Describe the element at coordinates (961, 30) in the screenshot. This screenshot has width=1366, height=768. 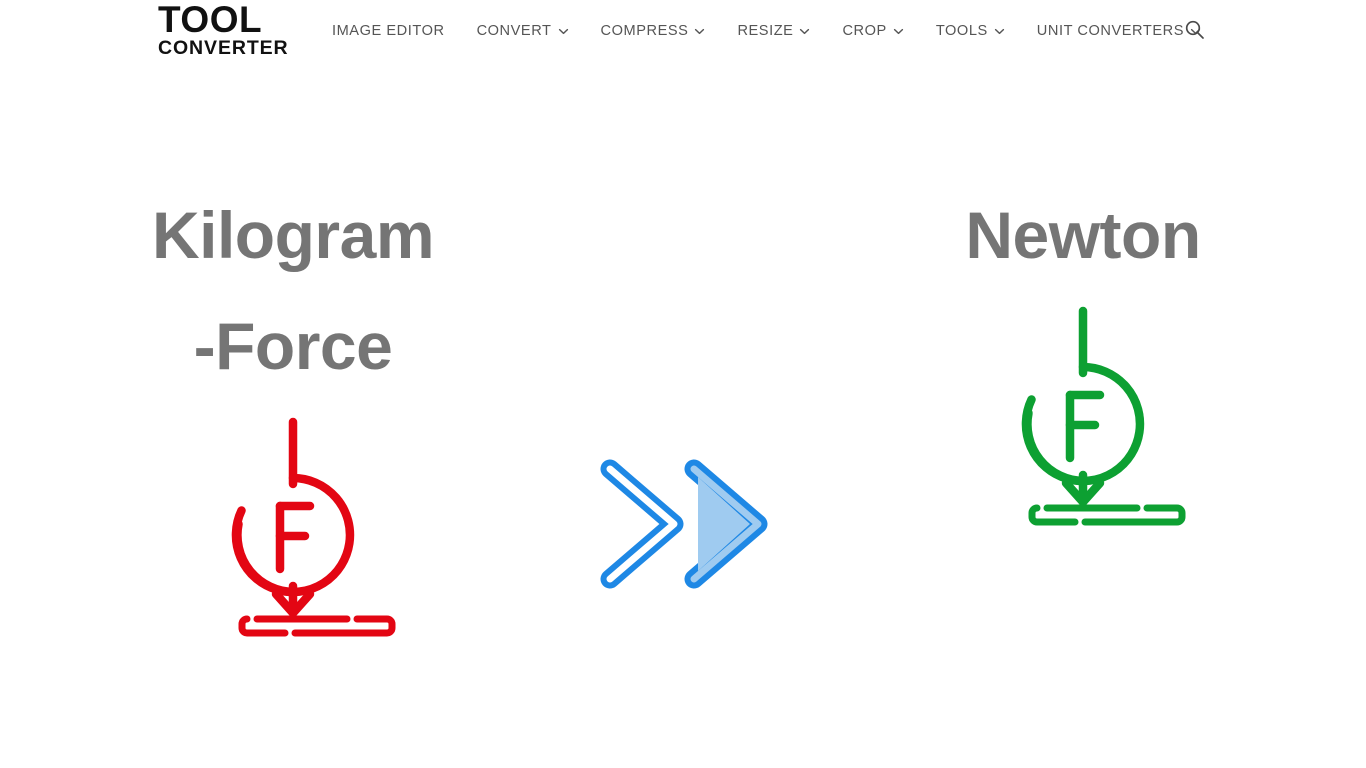
I see `nav-item-label: TOOLS` at that location.